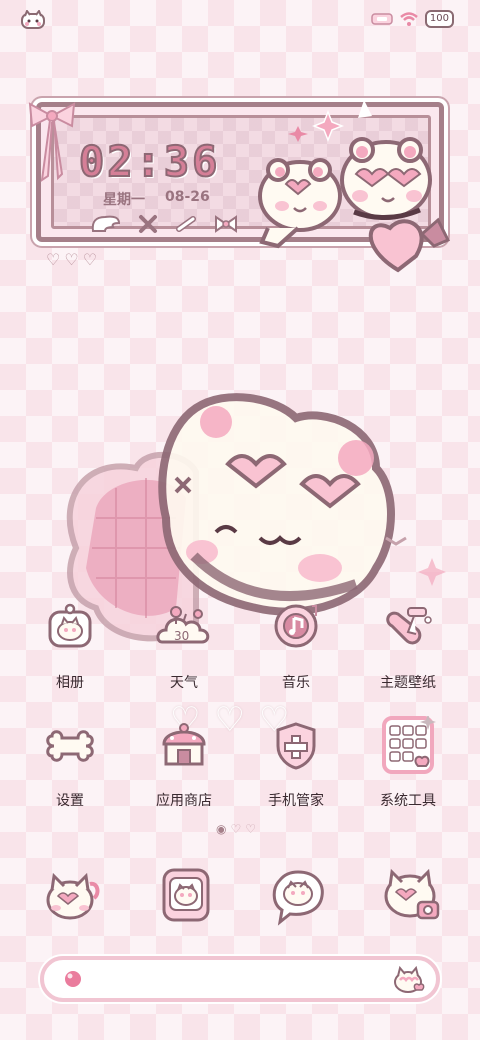 The image size is (480, 1040). What do you see at coordinates (409, 980) in the screenshot?
I see `search-cat-icon` at bounding box center [409, 980].